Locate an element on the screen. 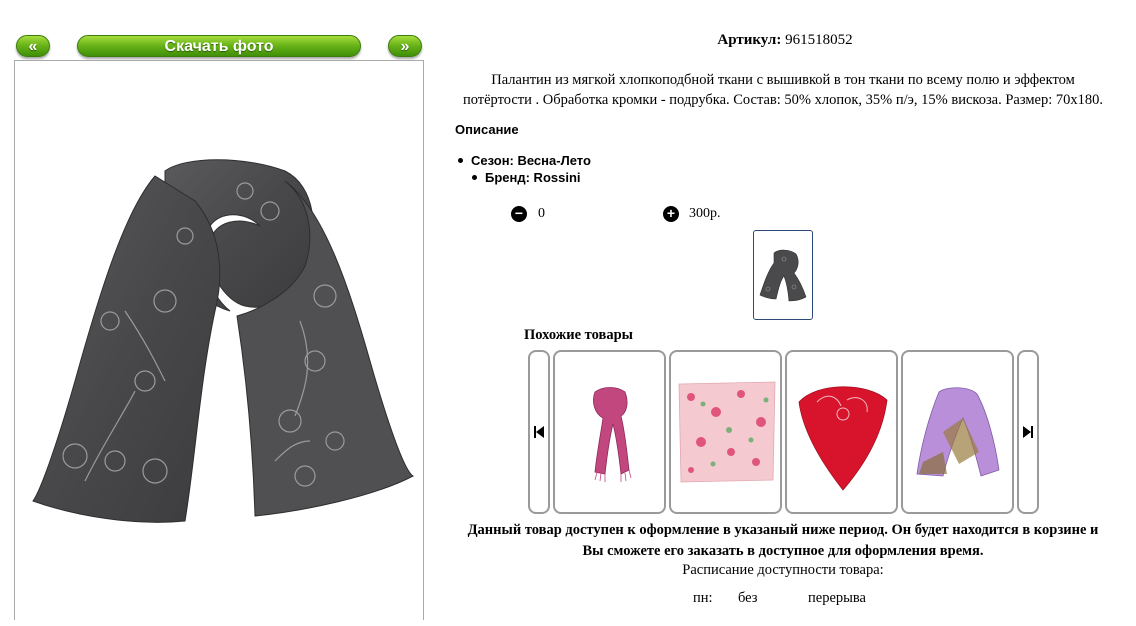 The image size is (1136, 626). skip-forward-icon is located at coordinates (1028, 432).